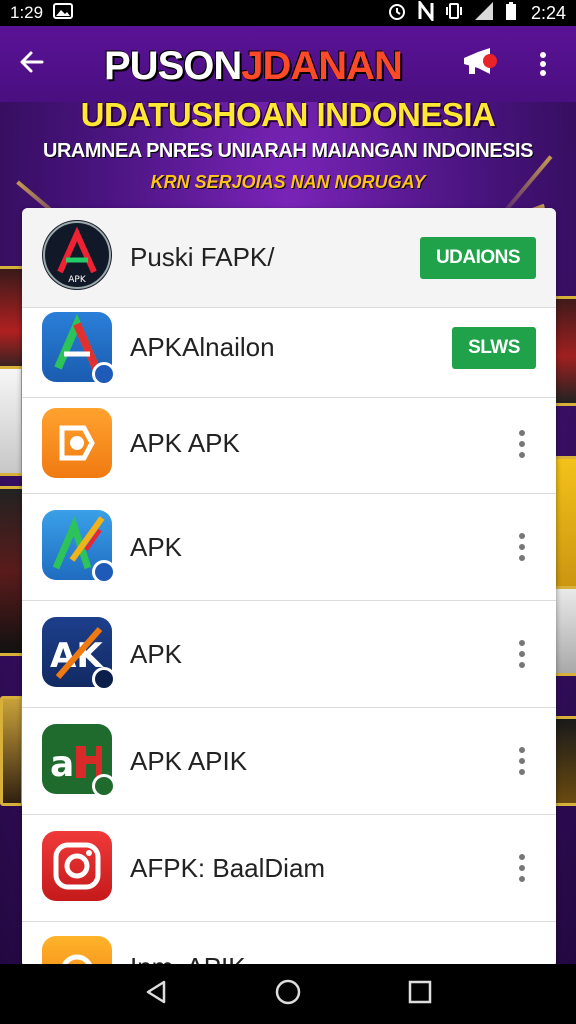 Image resolution: width=576 pixels, height=1024 pixels. I want to click on nav-recents-button, so click(420, 994).